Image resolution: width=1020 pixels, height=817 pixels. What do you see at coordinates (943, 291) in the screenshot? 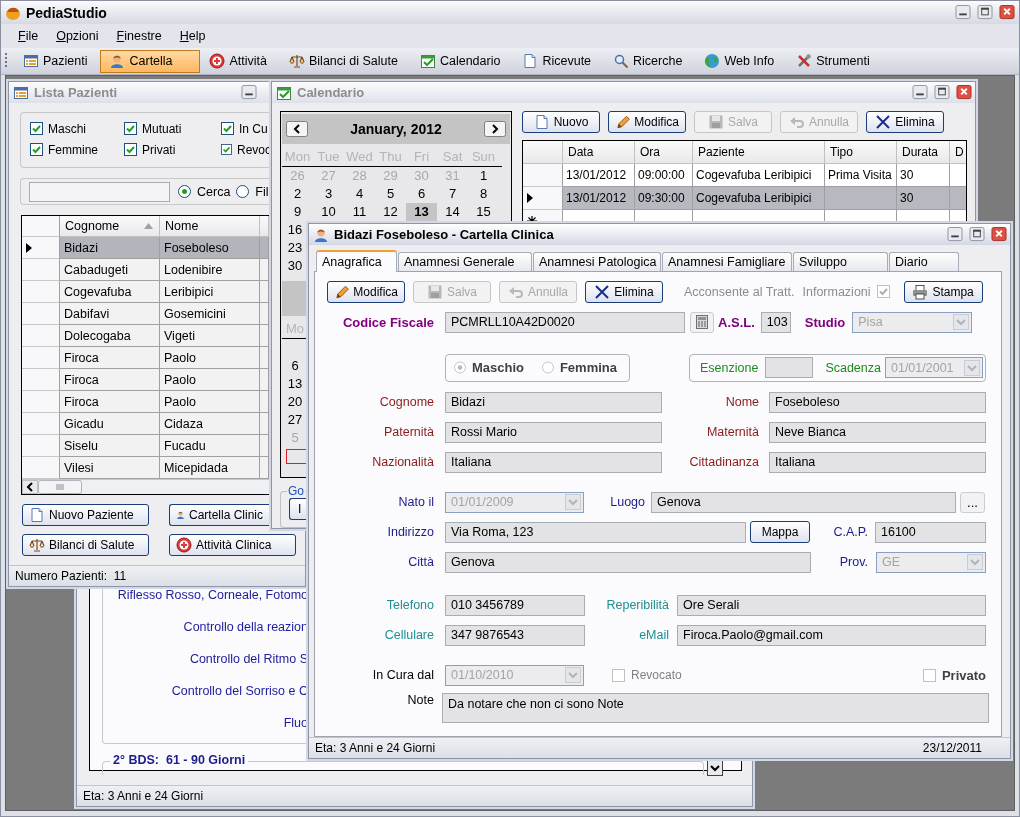
I see `print-button: Stampa` at bounding box center [943, 291].